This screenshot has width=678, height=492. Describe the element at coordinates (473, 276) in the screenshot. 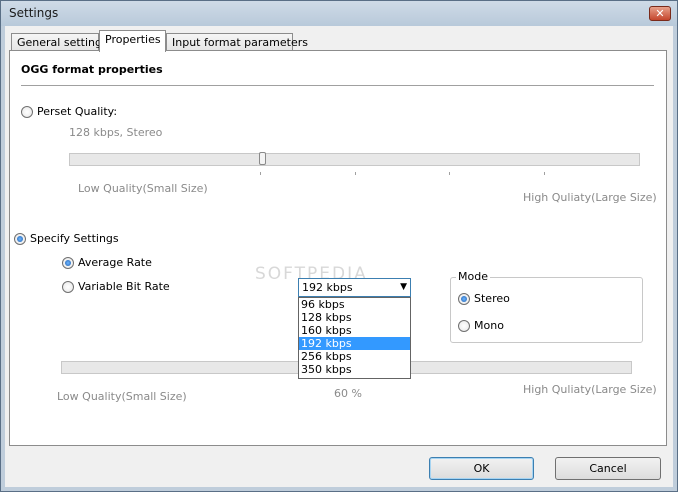

I see `mode-group-title: Mode` at that location.